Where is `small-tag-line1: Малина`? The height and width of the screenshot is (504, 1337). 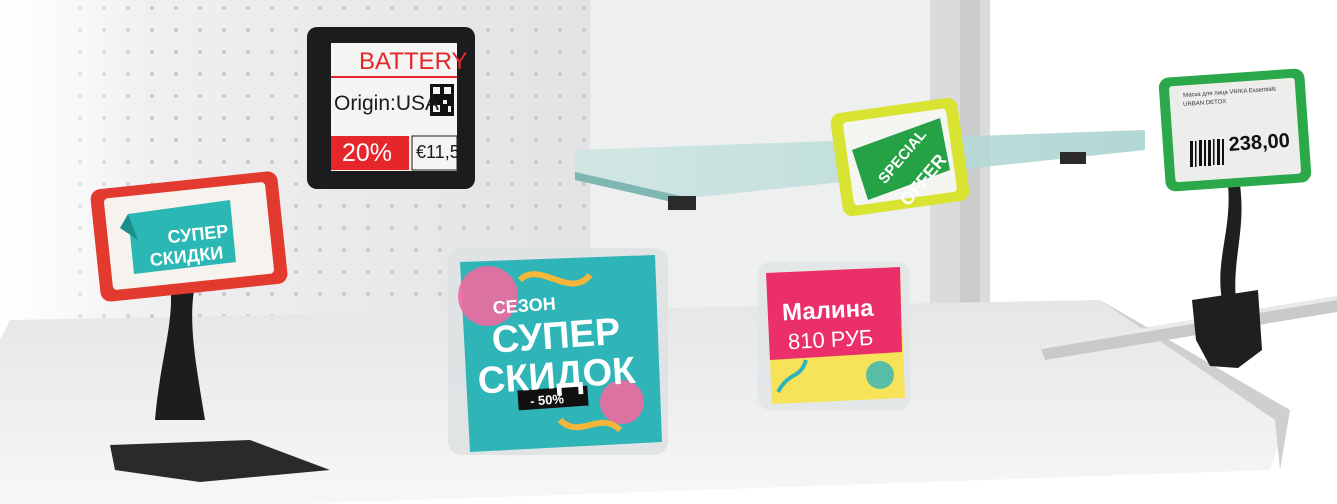
small-tag-line1: Малина is located at coordinates (827, 311).